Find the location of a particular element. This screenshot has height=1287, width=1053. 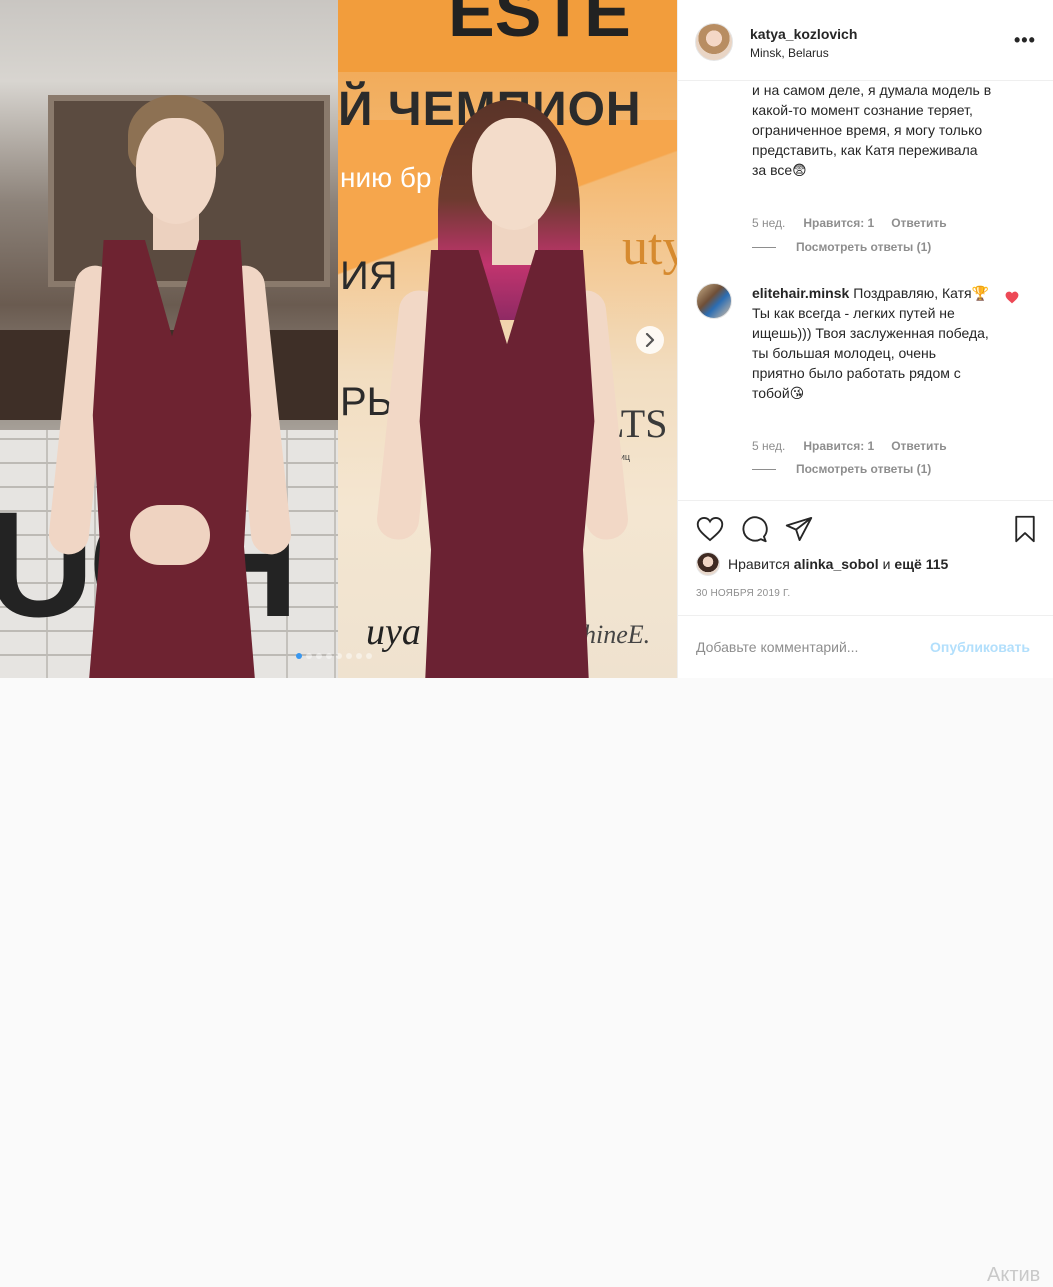

comment-input is located at coordinates (811, 647).